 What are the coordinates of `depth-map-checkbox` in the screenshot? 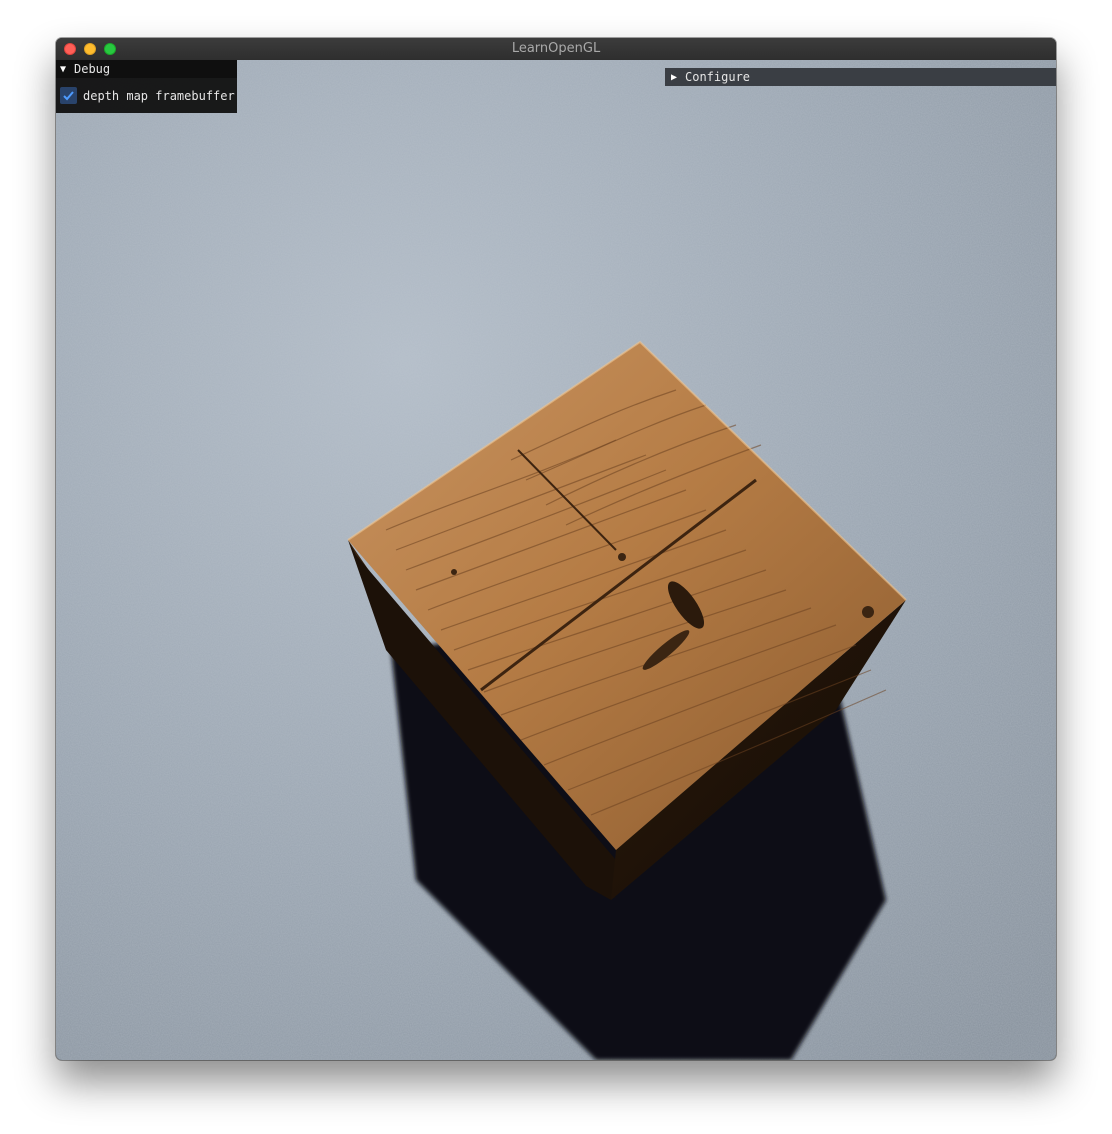 It's located at (68, 95).